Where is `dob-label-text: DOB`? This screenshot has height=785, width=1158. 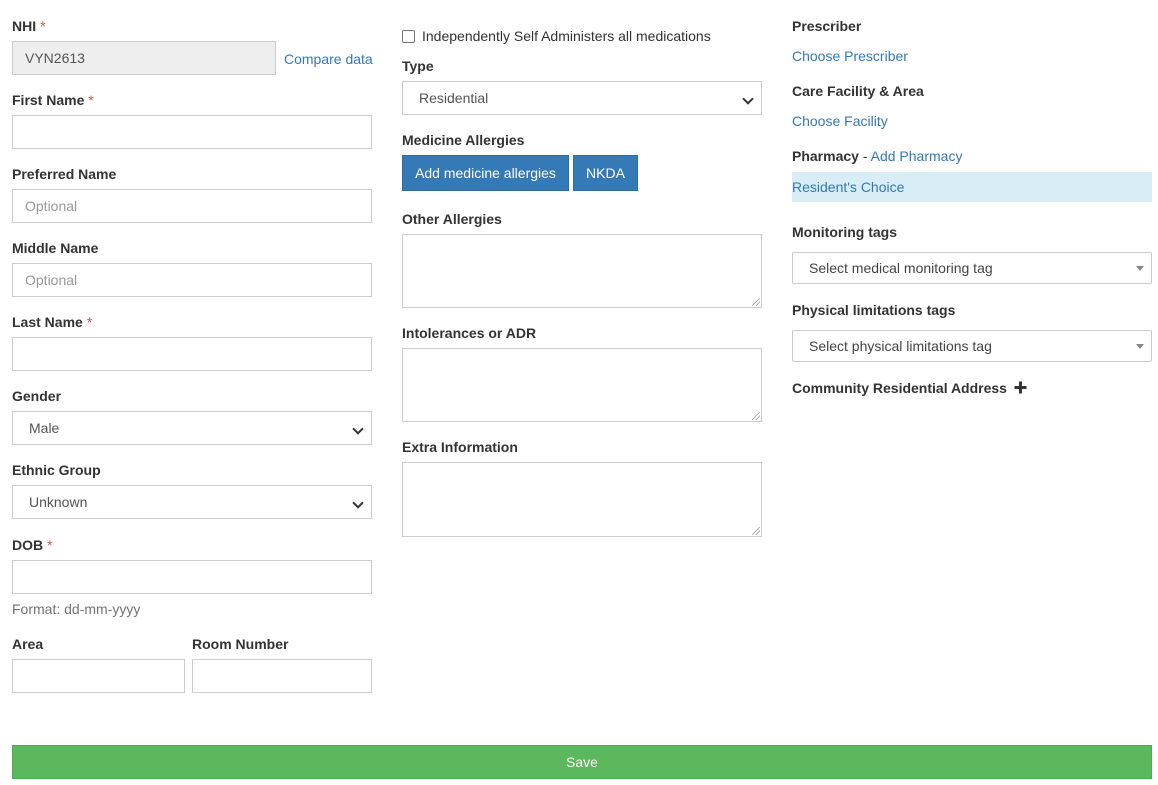 dob-label-text: DOB is located at coordinates (28, 545).